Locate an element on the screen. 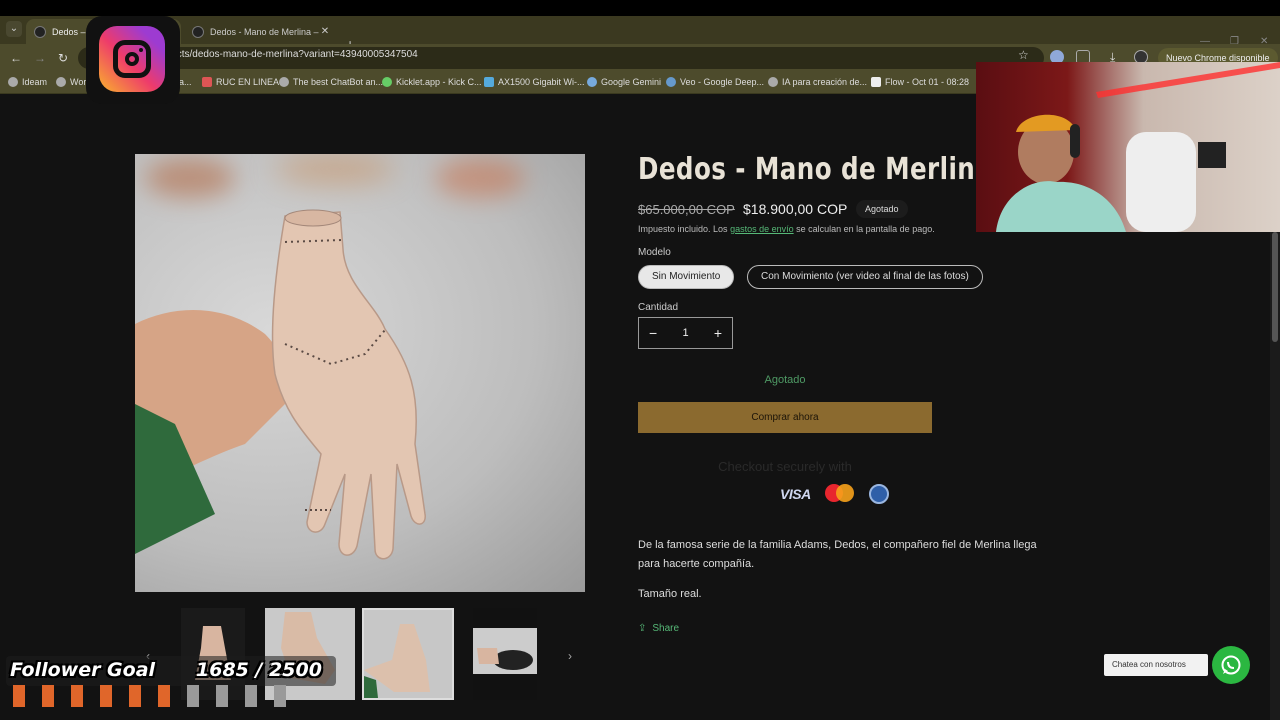  thumbnail-next-icon: › is located at coordinates (570, 656).